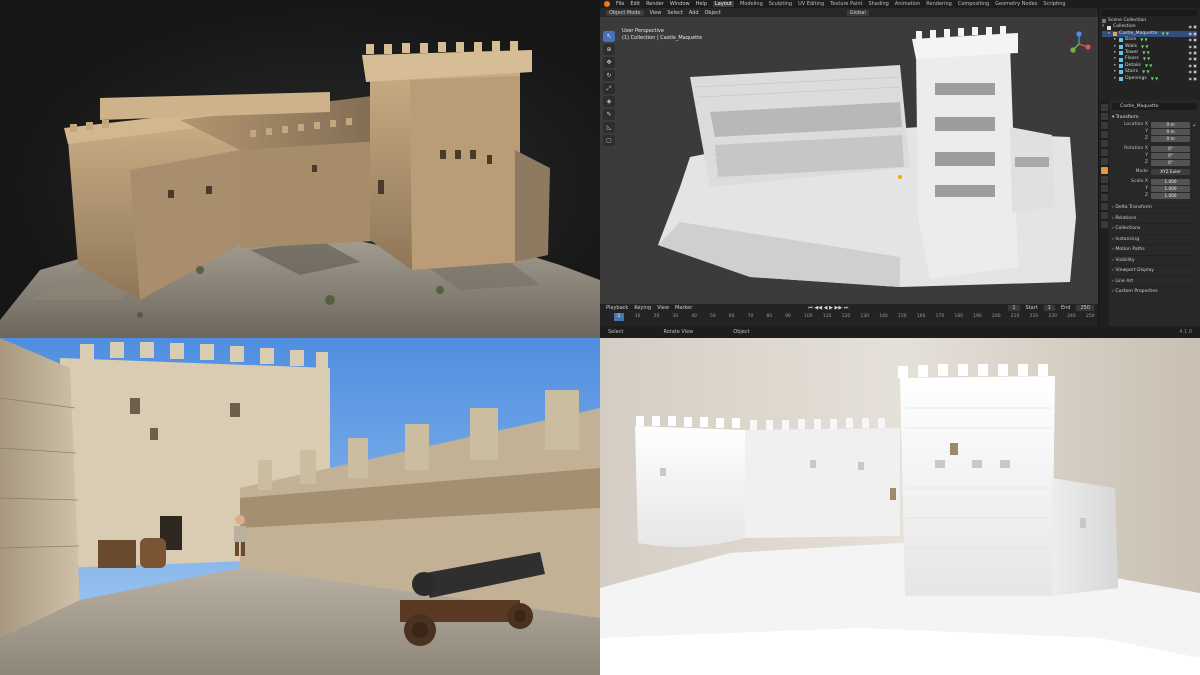 The height and width of the screenshot is (675, 1200). Describe the element at coordinates (1170, 124) in the screenshot. I see `location-x-field: 0 m` at that location.